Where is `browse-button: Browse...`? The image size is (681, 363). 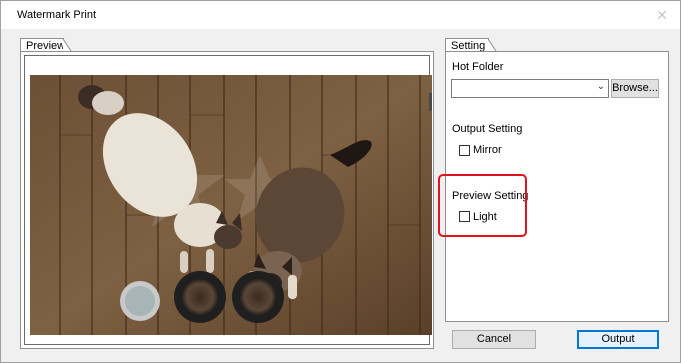 browse-button: Browse... is located at coordinates (635, 88).